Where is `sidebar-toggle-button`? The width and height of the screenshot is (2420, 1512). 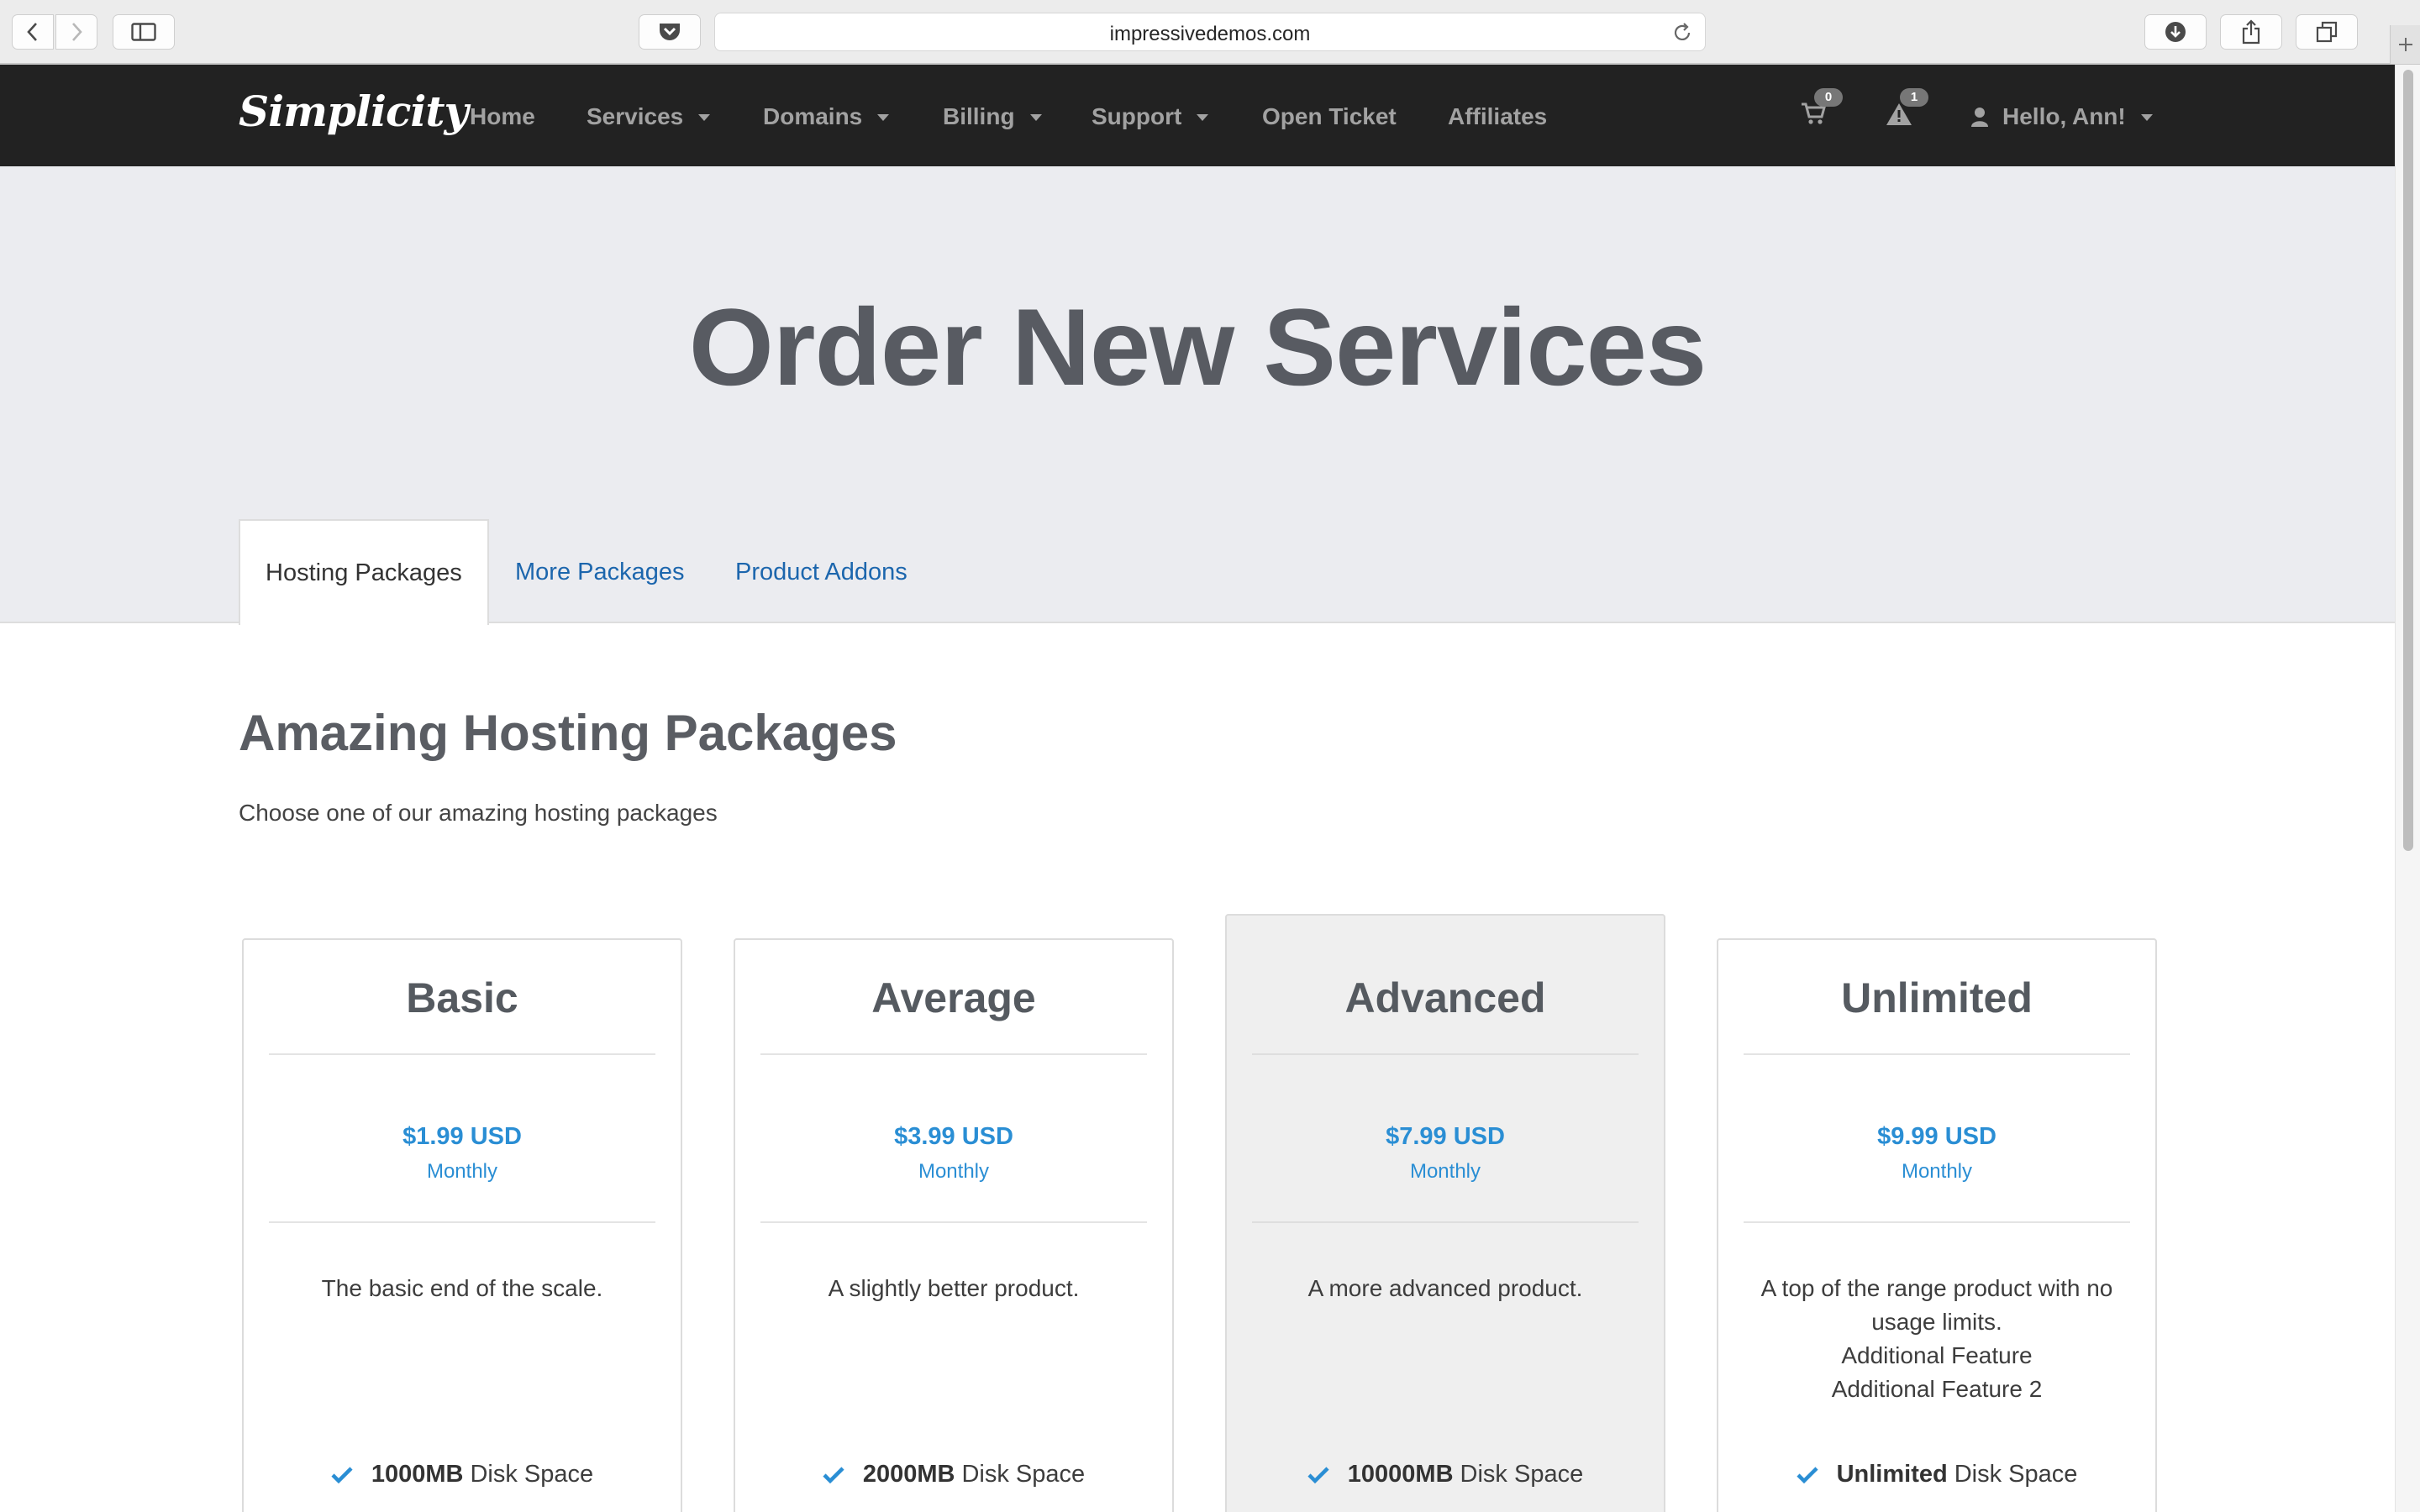
sidebar-toggle-button is located at coordinates (144, 32).